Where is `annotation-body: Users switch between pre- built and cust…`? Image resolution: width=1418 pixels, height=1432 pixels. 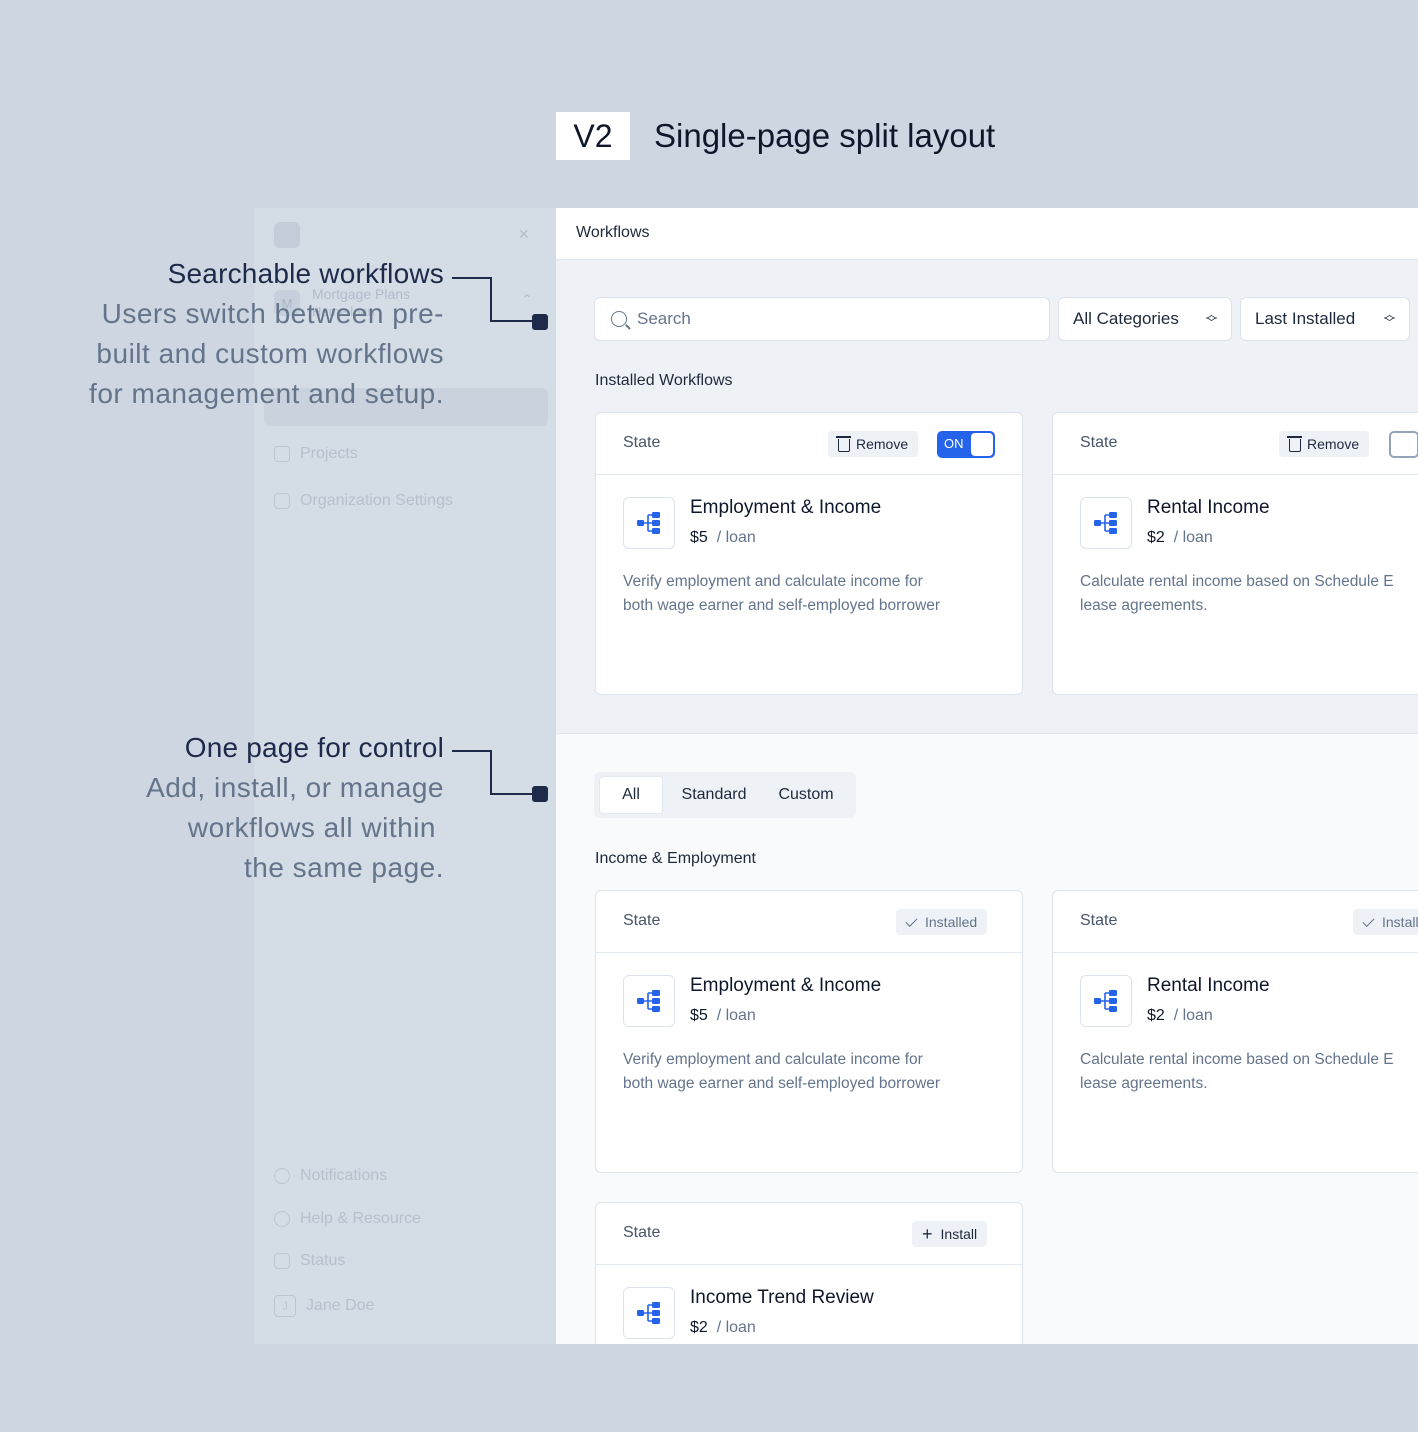 annotation-body: Users switch between pre- built and cust… is located at coordinates (266, 354).